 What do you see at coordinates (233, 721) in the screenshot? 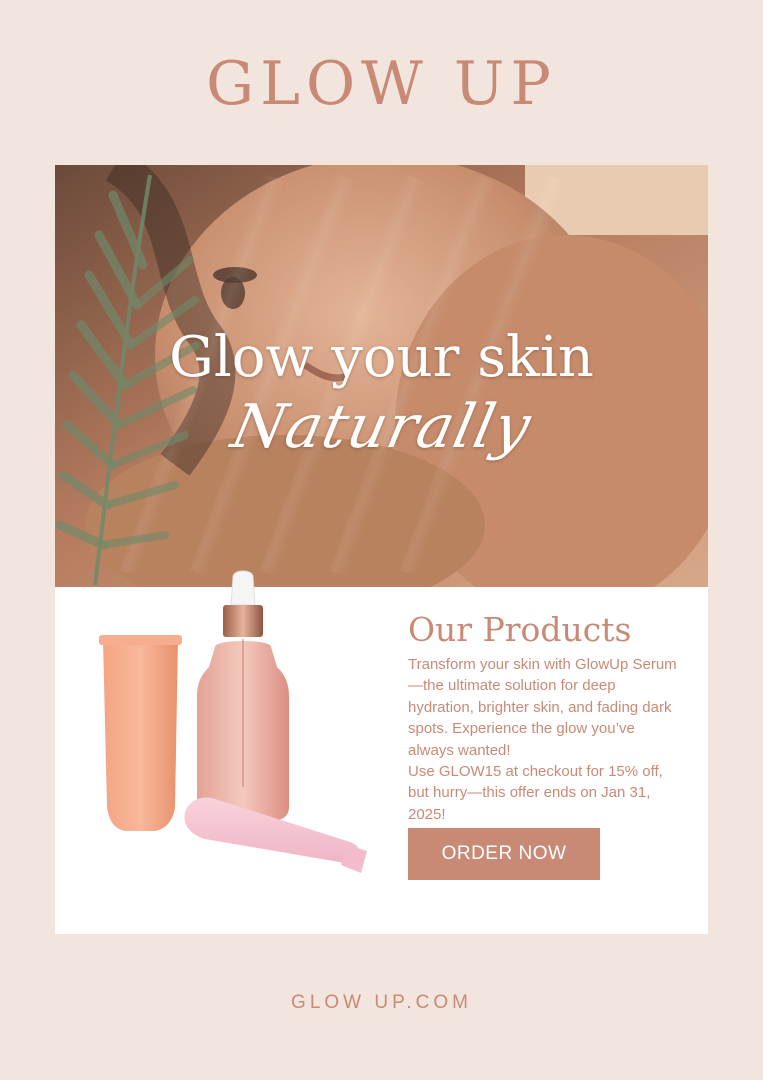
I see `skincare-products-illustration` at bounding box center [233, 721].